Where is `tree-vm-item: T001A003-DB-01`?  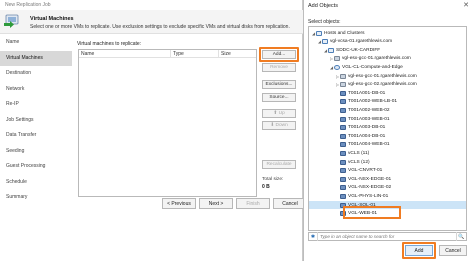 tree-vm-item: T001A003-DB-01 is located at coordinates (387, 128).